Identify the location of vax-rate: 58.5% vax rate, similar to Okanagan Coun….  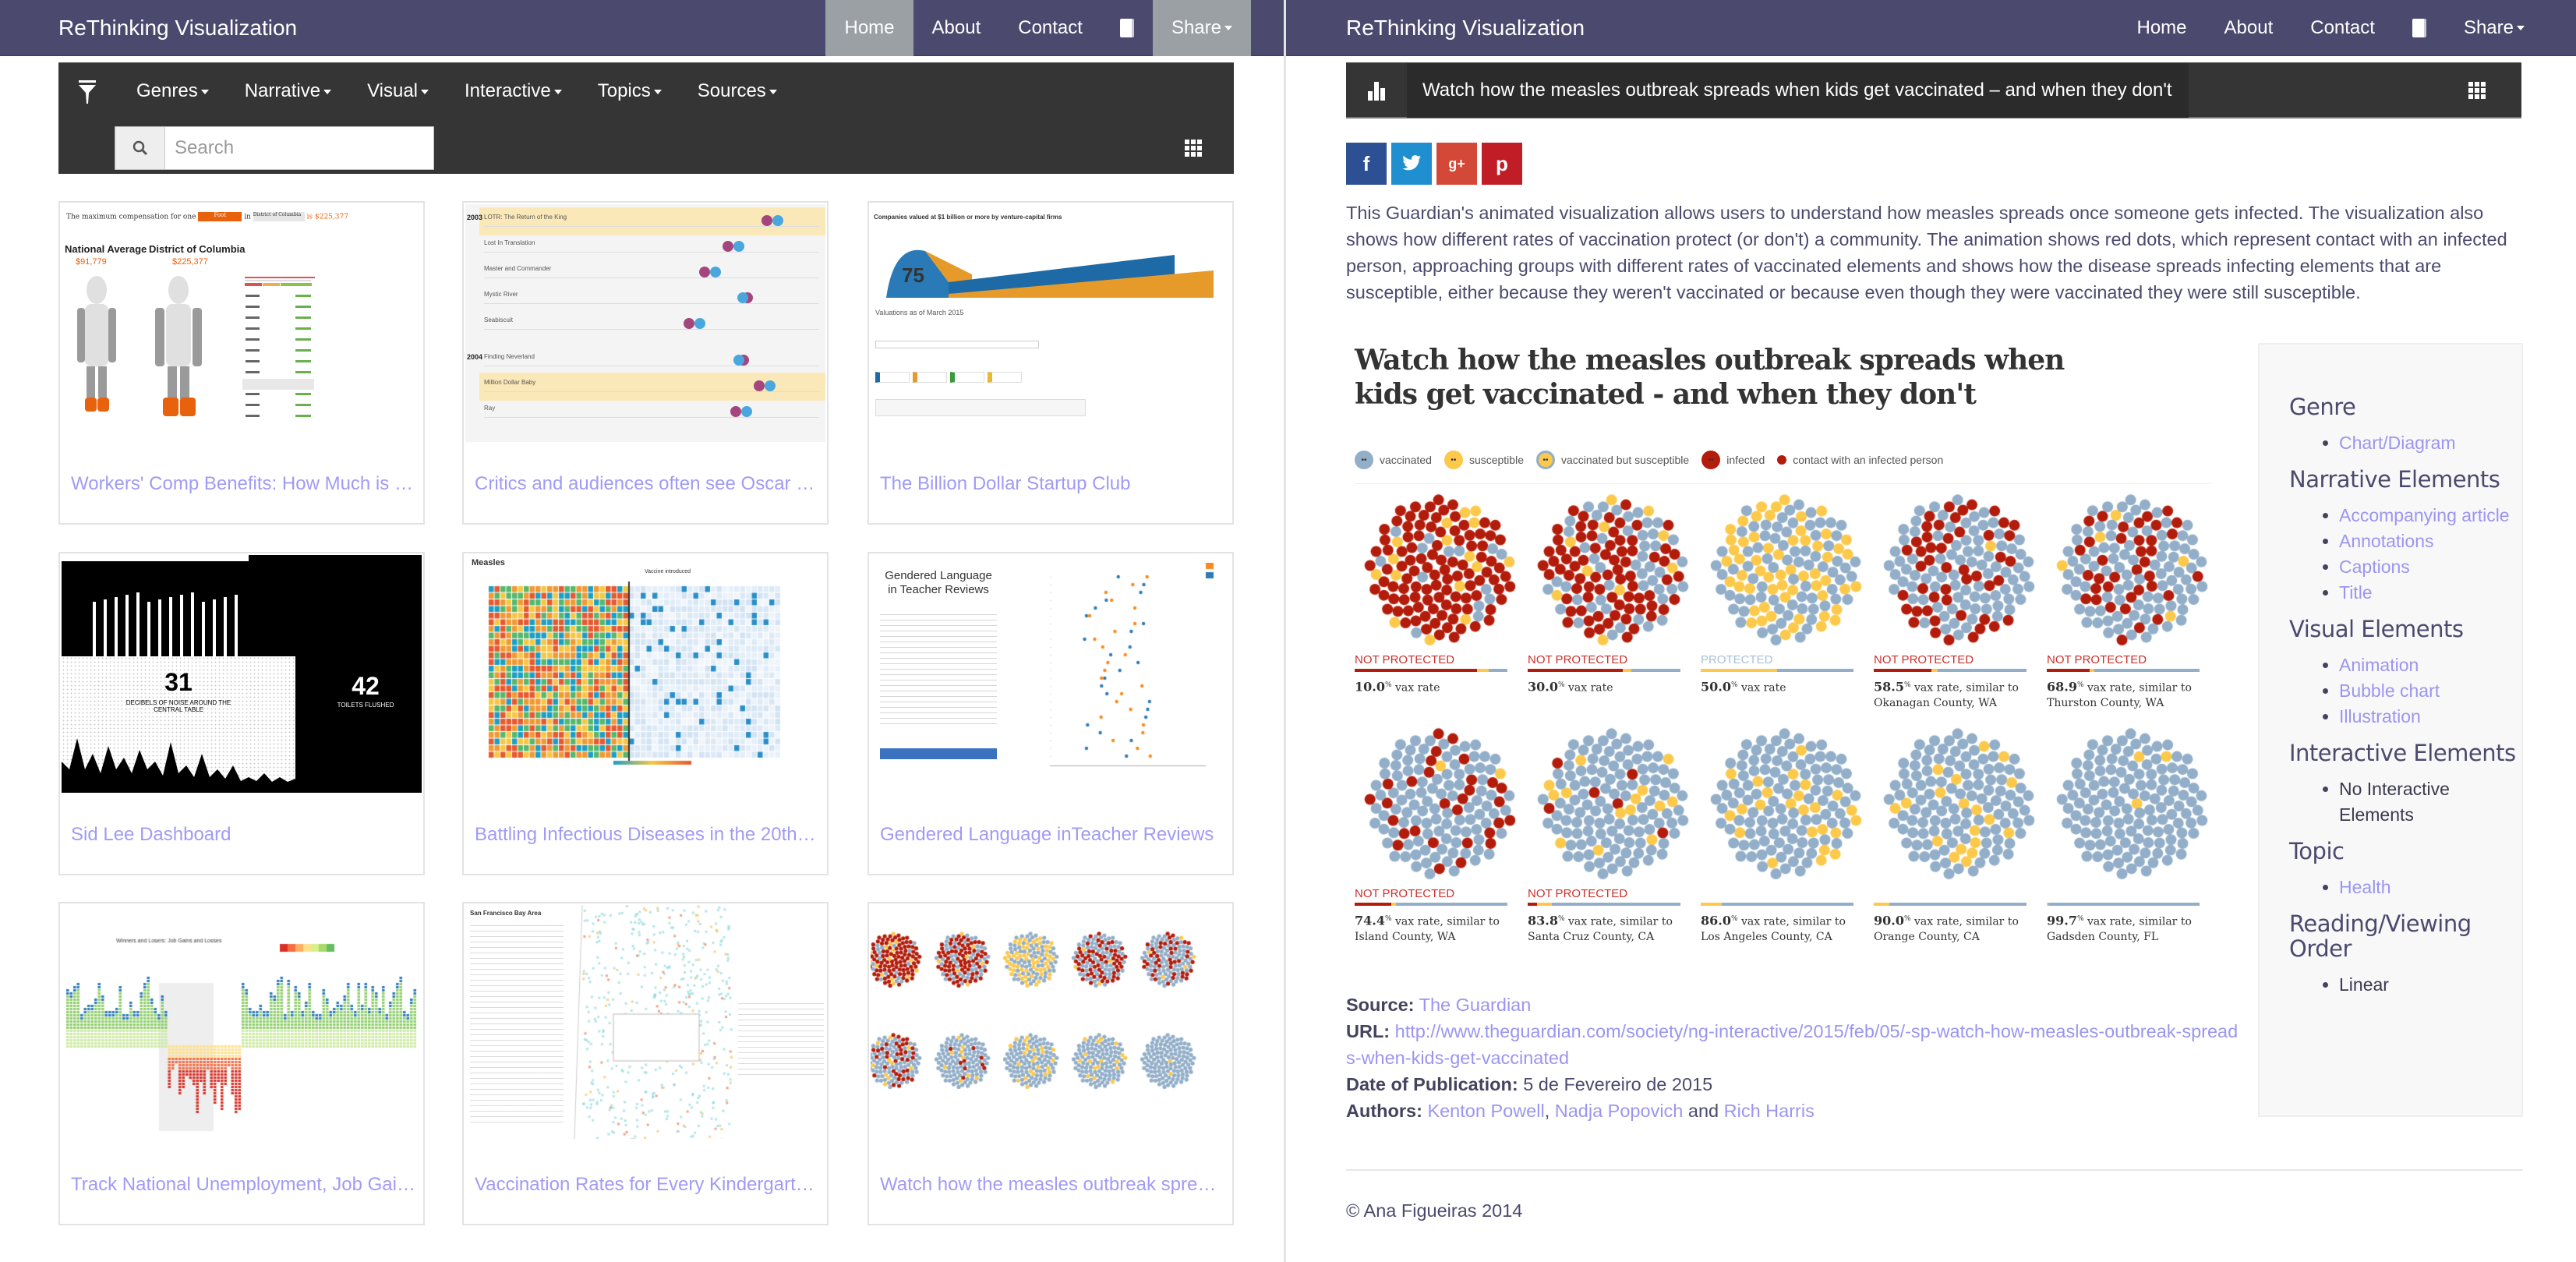
(1954, 694).